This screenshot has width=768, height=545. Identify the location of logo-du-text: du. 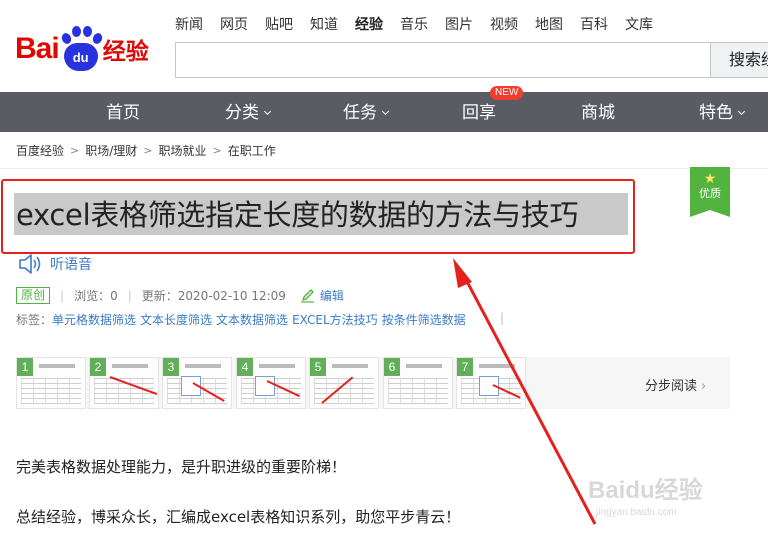
(80, 57).